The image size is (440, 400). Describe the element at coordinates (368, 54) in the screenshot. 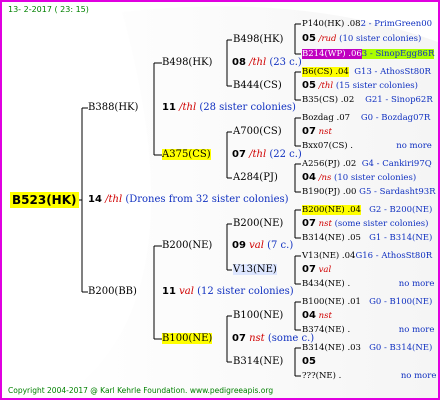

I see `g4-row-2: B214(WP) .063 - SinopEgg86R` at that location.